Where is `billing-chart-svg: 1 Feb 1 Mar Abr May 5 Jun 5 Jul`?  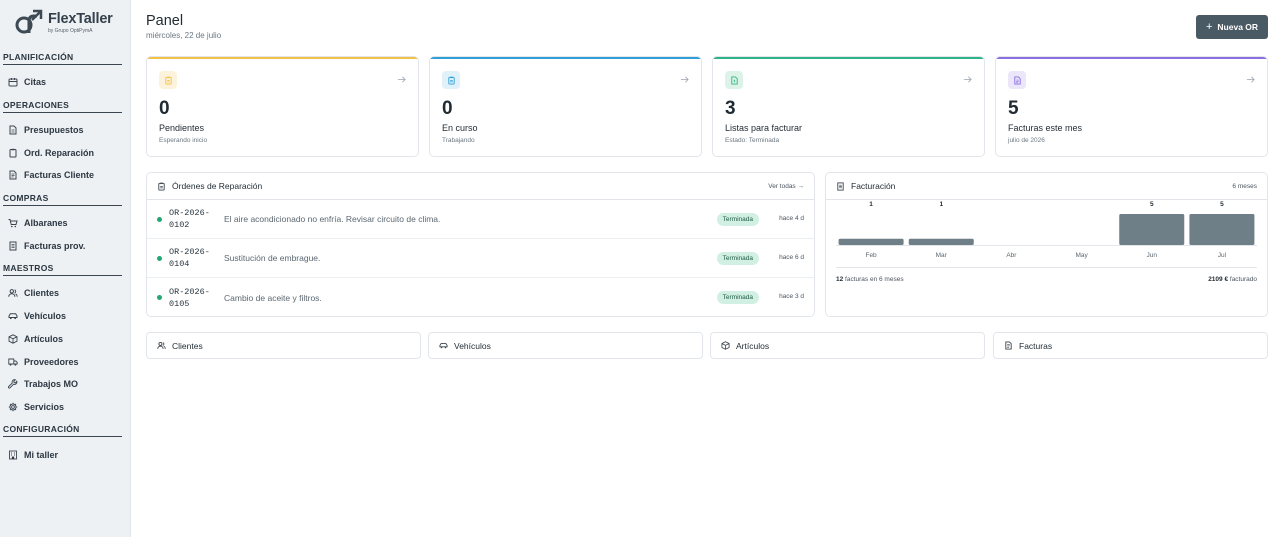 billing-chart-svg: 1 Feb 1 Mar Abr May 5 Jun 5 Jul is located at coordinates (1046, 230).